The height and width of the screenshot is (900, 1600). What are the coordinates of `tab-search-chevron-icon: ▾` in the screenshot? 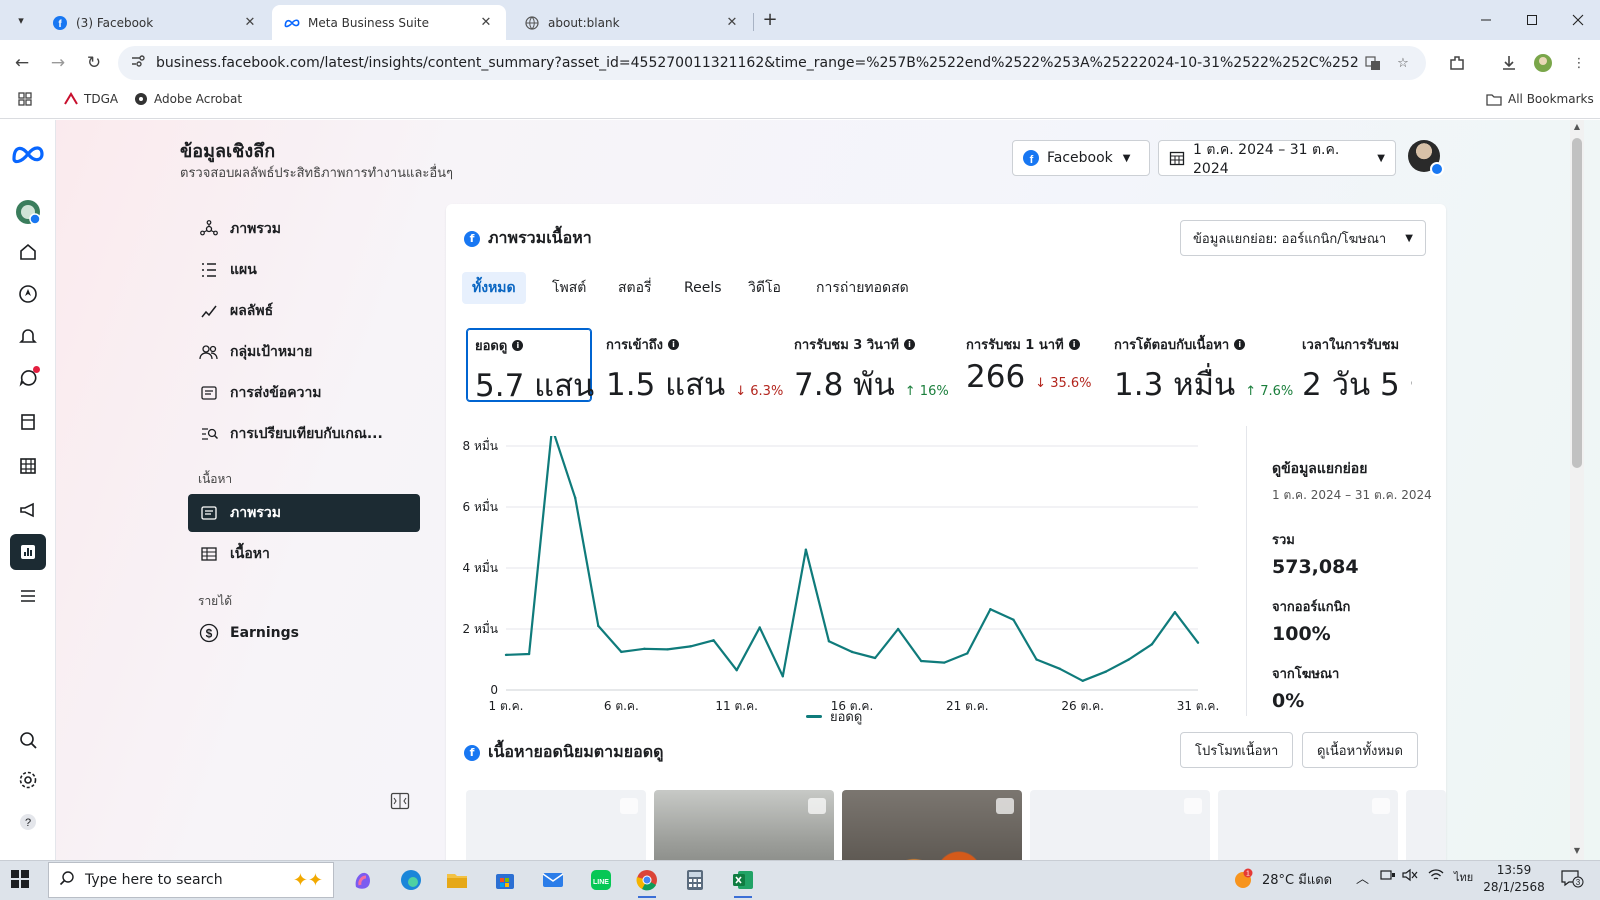 It's located at (21, 20).